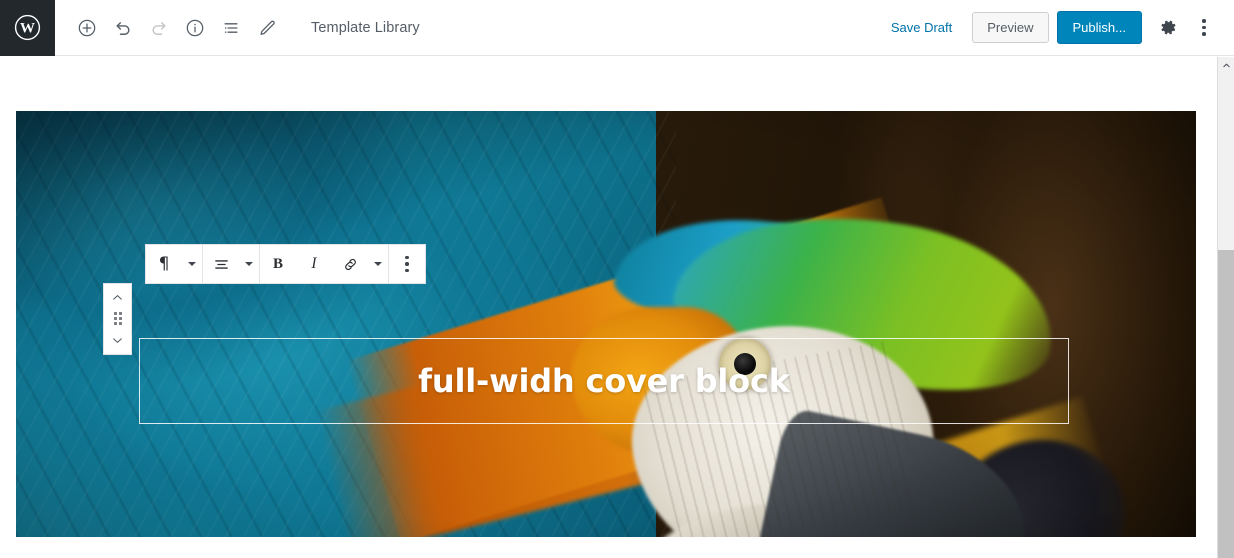 This screenshot has height=558, width=1234. What do you see at coordinates (1168, 28) in the screenshot?
I see `gear-icon` at bounding box center [1168, 28].